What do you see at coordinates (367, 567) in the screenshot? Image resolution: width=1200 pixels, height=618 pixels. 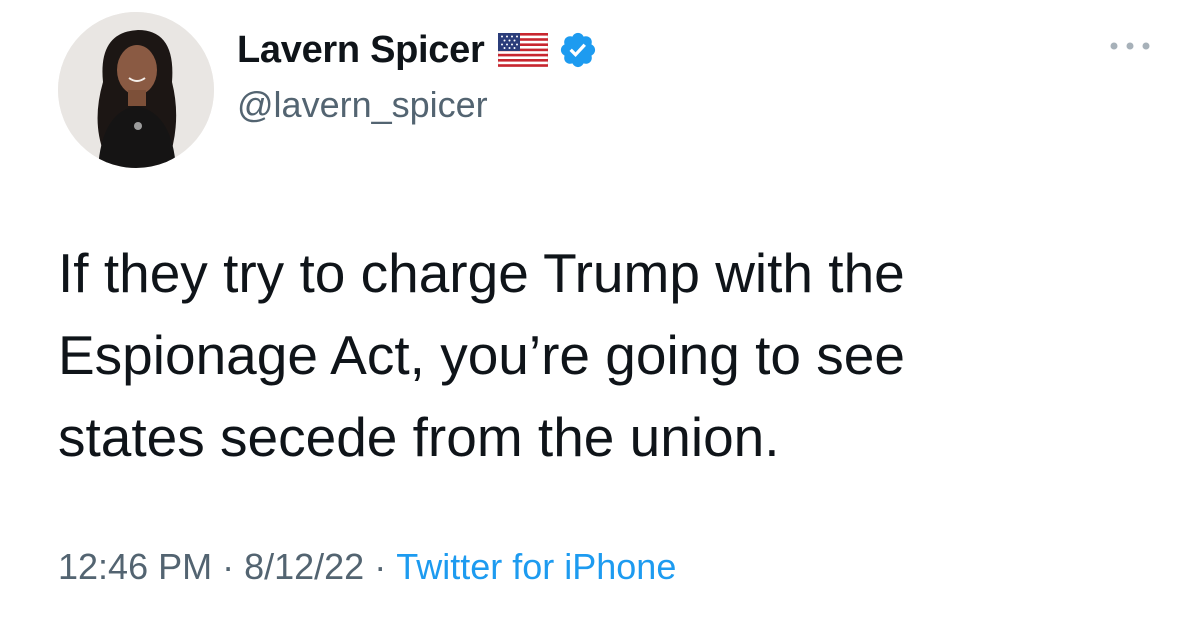 I see `tweet-metadata: 12:46 PM · 8/12/22 · Twitter for iPhone` at bounding box center [367, 567].